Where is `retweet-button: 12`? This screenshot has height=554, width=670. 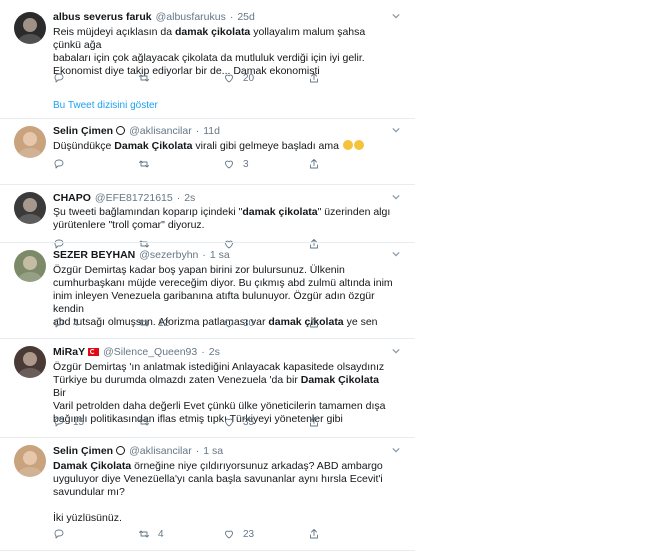 retweet-button: 12 is located at coordinates (153, 323).